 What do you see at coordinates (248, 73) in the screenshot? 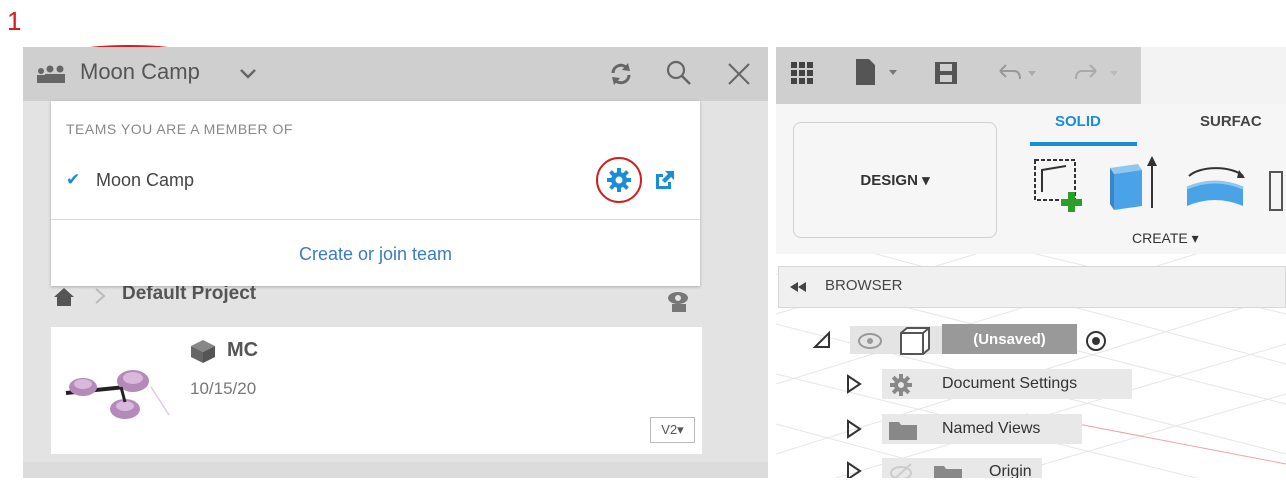
I see `chevron-down-icon` at bounding box center [248, 73].